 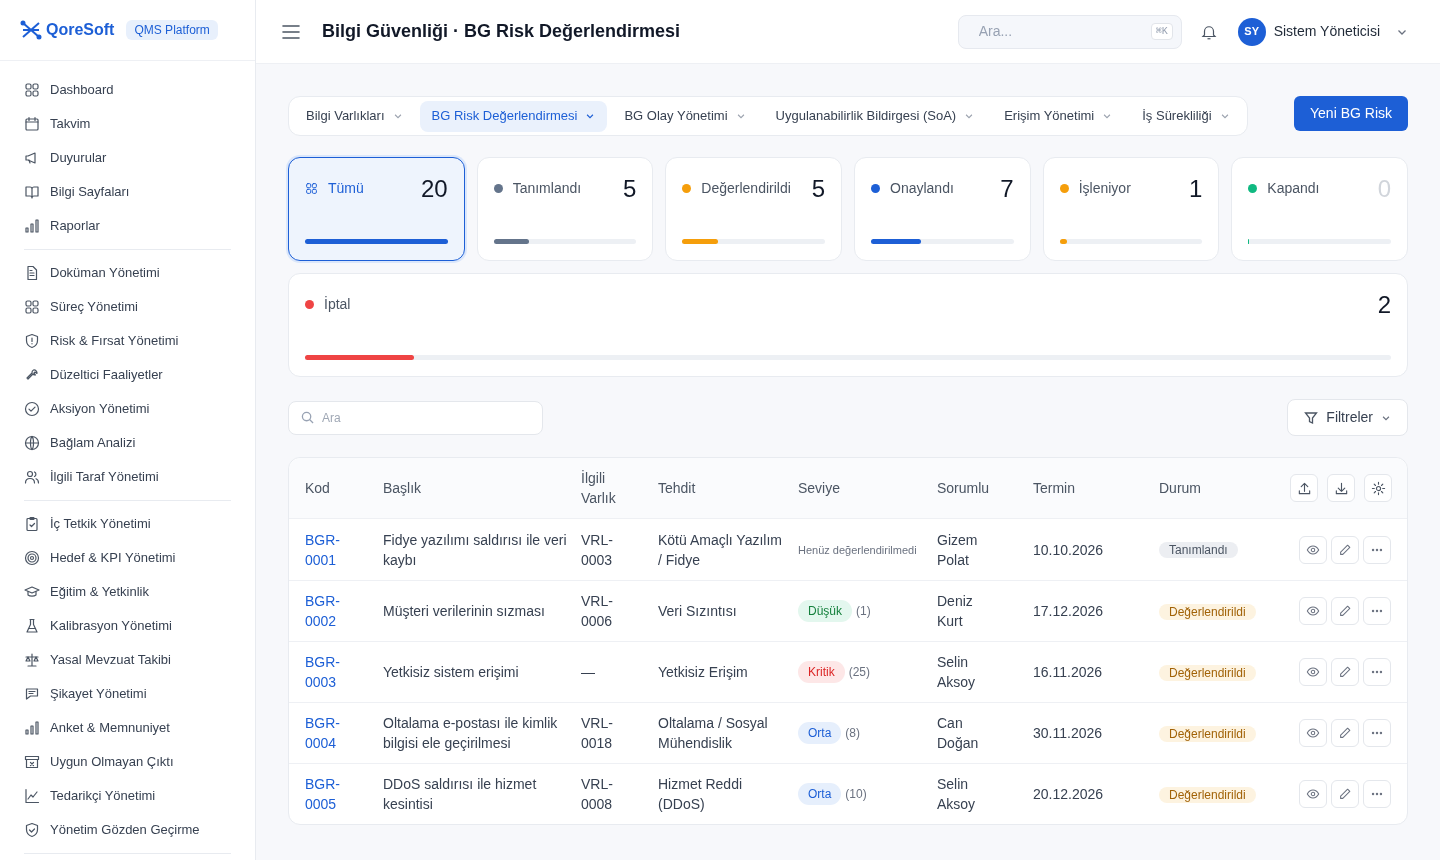 What do you see at coordinates (127, 830) in the screenshot?
I see `sidebar-item: Yönetim Gözden Geçirme` at bounding box center [127, 830].